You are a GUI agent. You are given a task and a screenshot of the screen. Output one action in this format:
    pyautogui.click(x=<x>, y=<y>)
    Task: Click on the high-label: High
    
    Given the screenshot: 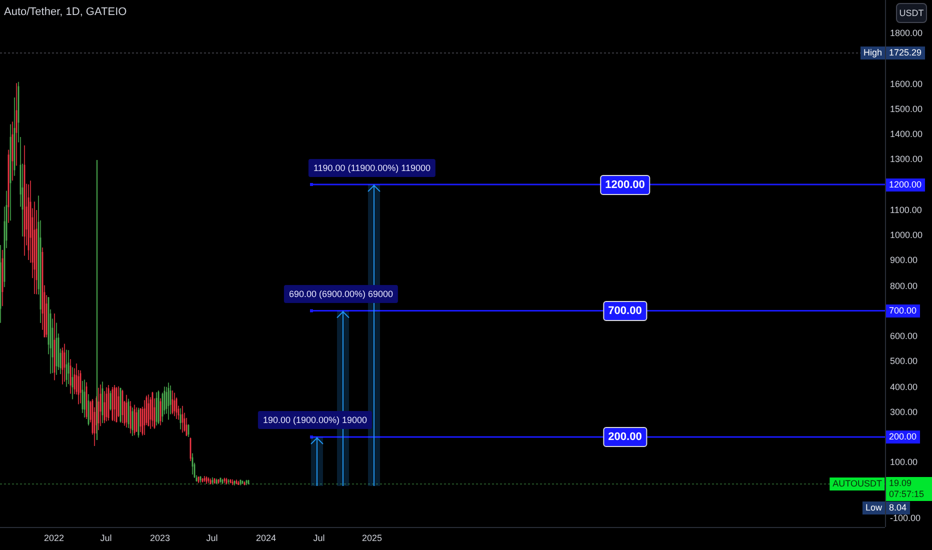 What is the action you would take?
    pyautogui.click(x=872, y=53)
    